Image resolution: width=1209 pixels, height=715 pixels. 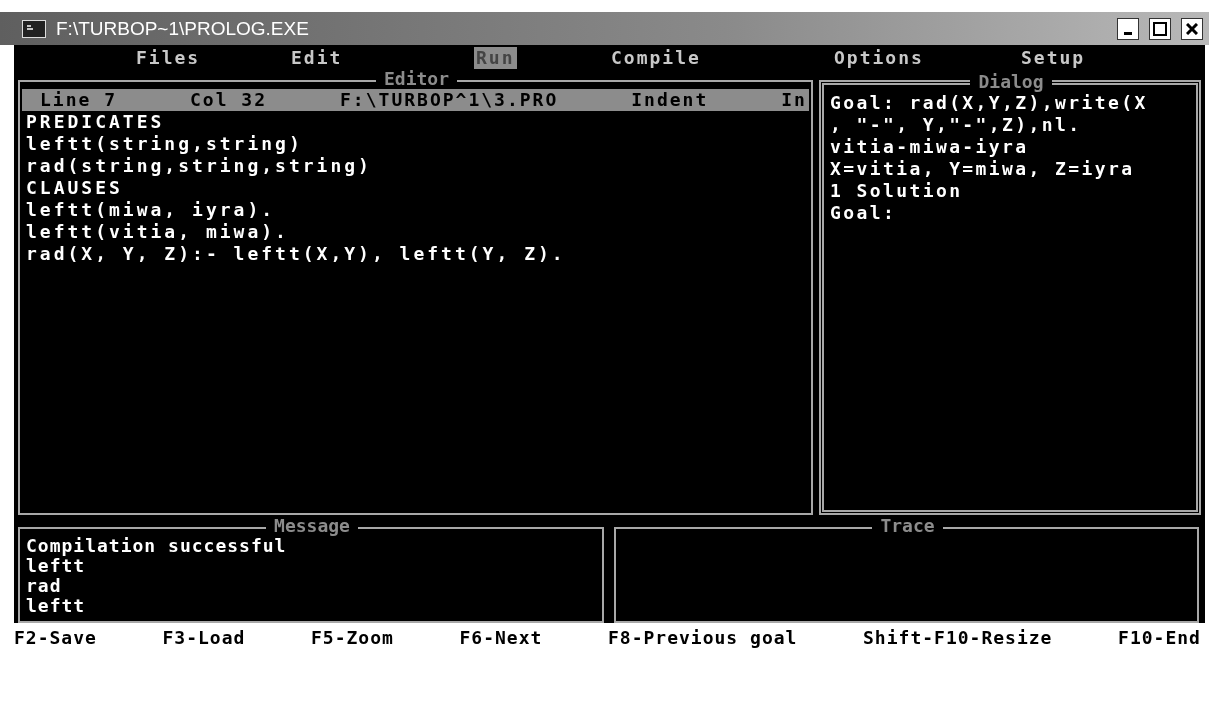 What do you see at coordinates (199, 166) in the screenshot?
I see `text-line: rad(string,string,string)` at bounding box center [199, 166].